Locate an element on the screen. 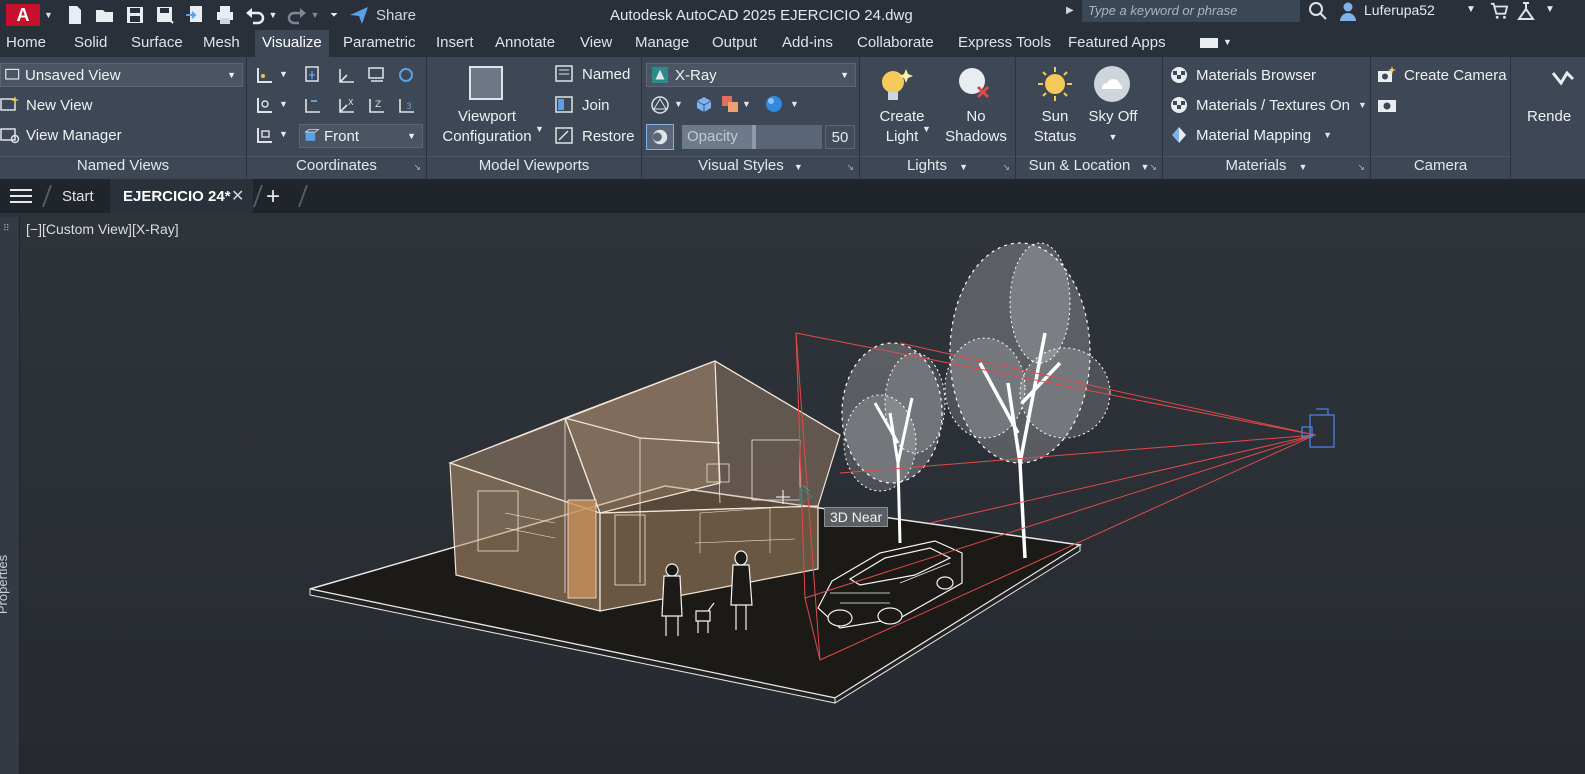 This screenshot has width=1585, height=774. materials-textures-button: Materials / Textures On ▼ is located at coordinates (1268, 105).